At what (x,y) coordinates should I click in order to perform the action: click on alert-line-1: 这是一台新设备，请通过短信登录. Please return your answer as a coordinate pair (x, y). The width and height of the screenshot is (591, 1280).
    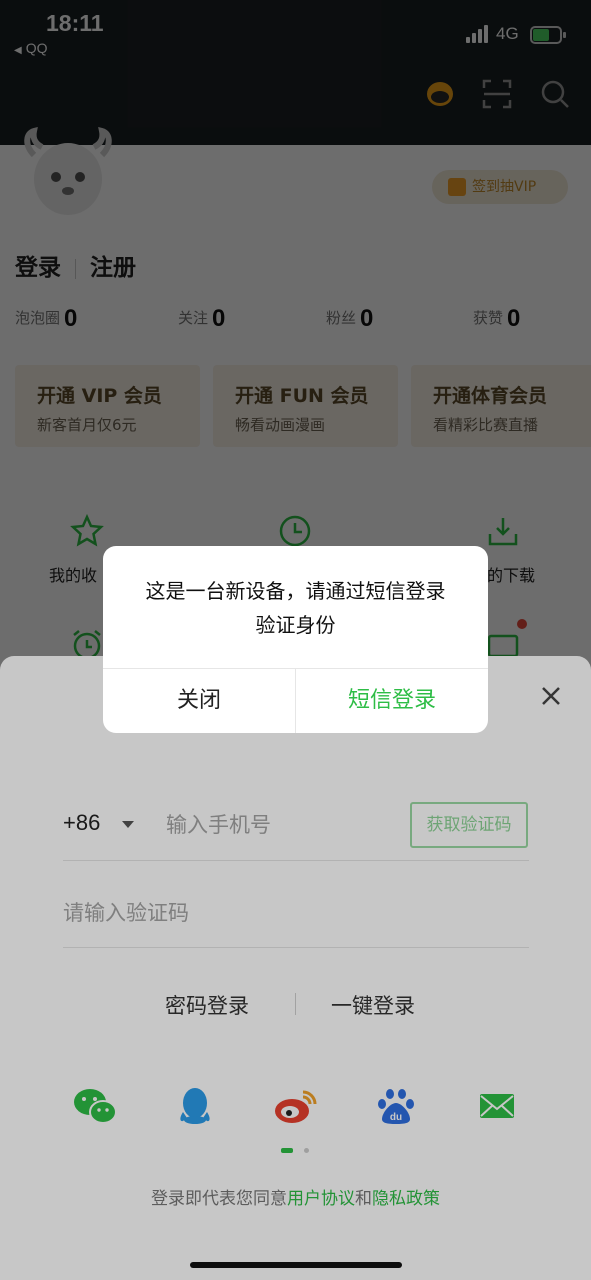
    Looking at the image, I should click on (295, 591).